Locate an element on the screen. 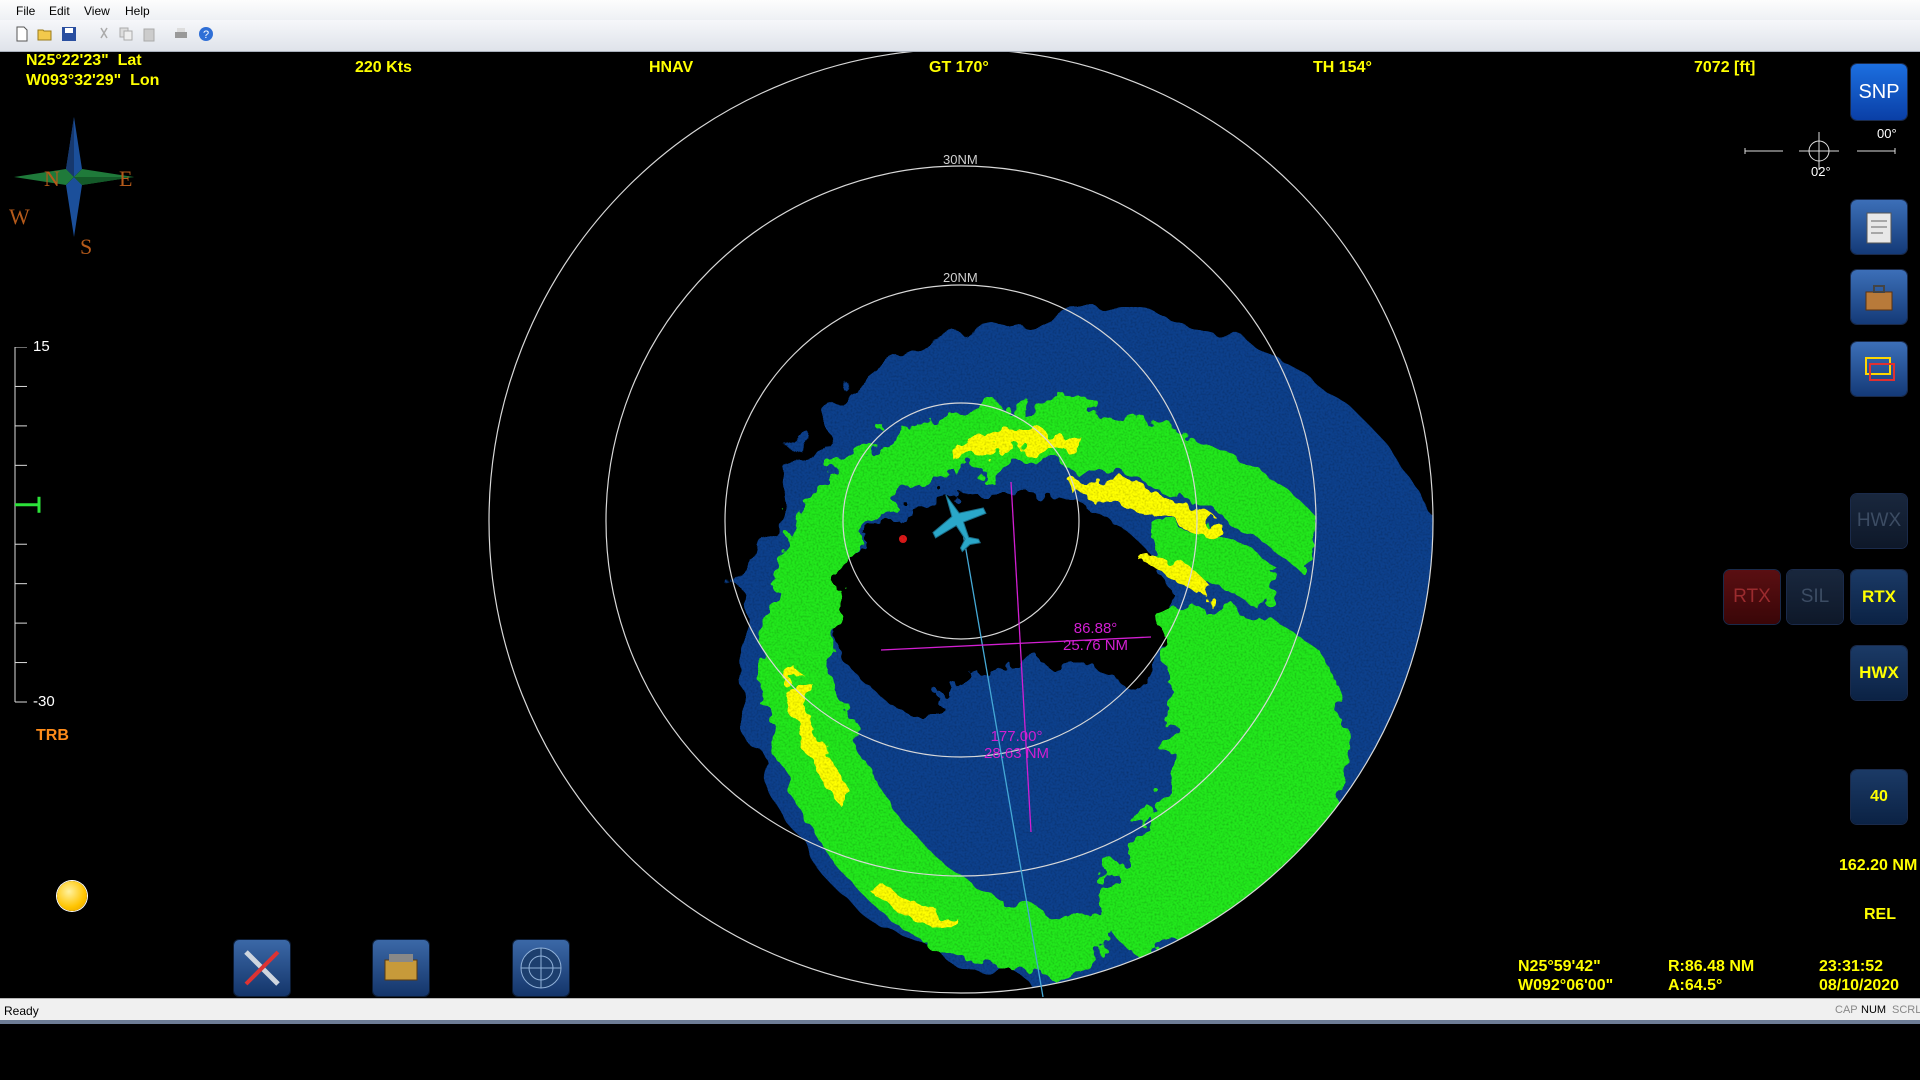 The width and height of the screenshot is (1920, 1080). cursor-lon: W092°06'00" is located at coordinates (1566, 985).